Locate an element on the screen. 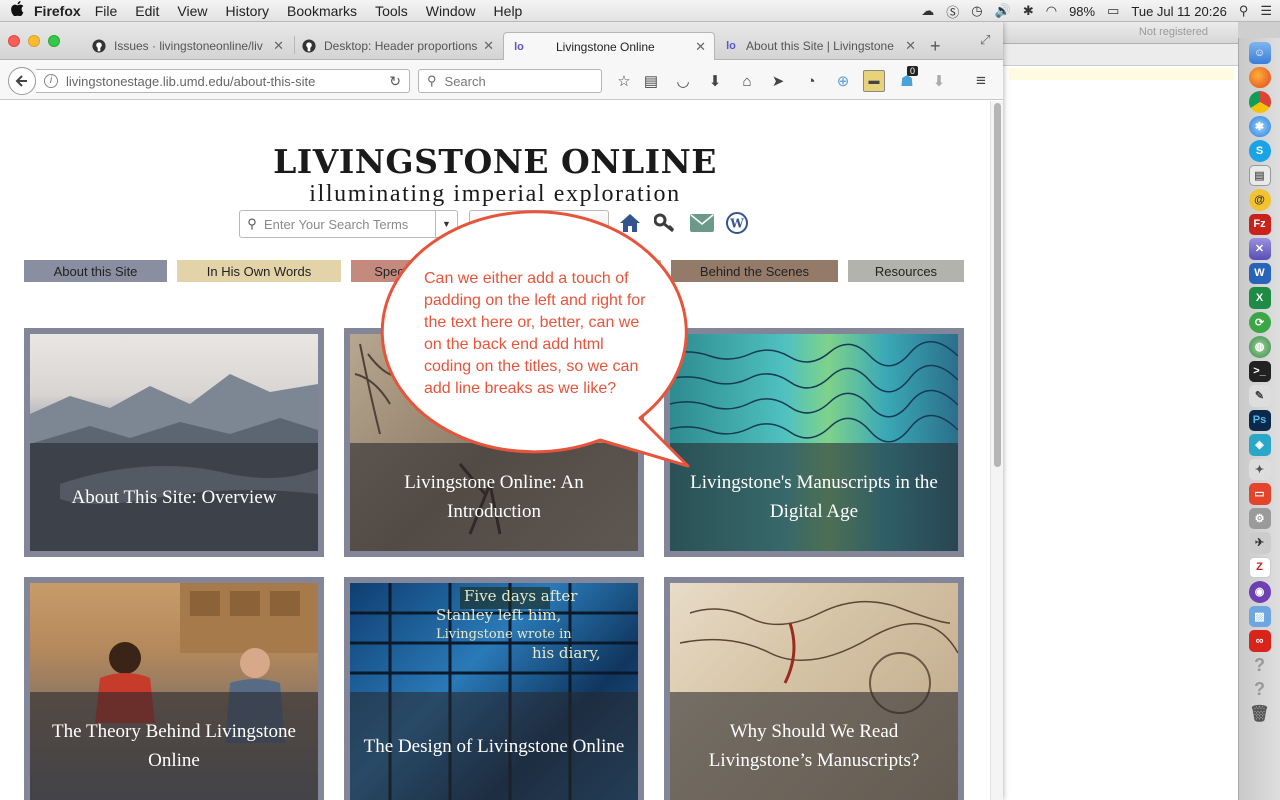  github-desktop-icon: ◉ is located at coordinates (1259, 592).